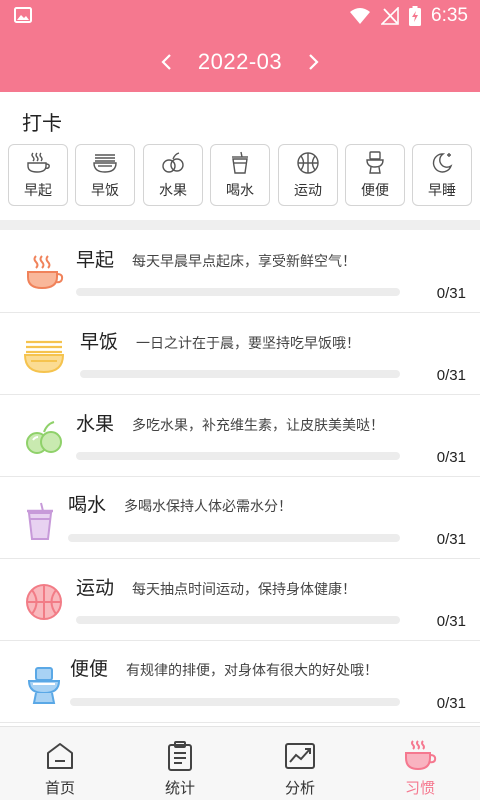 The image size is (480, 800). I want to click on habit-name: 喝水, so click(87, 505).